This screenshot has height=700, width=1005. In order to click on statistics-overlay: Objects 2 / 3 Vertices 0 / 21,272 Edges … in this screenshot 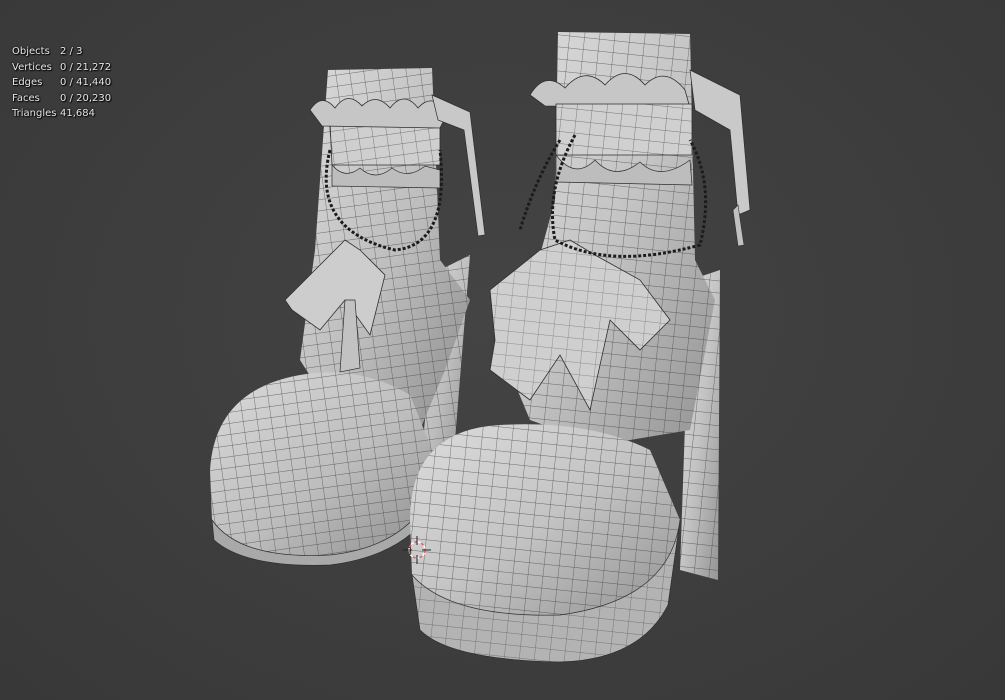, I will do `click(61, 83)`.